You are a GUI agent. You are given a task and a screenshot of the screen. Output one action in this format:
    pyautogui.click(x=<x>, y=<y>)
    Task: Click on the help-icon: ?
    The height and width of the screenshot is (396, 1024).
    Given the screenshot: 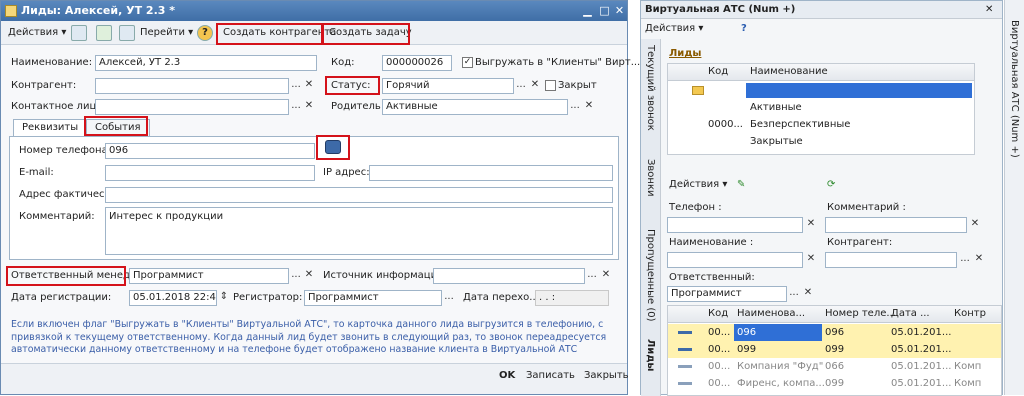 What is the action you would take?
    pyautogui.click(x=205, y=33)
    